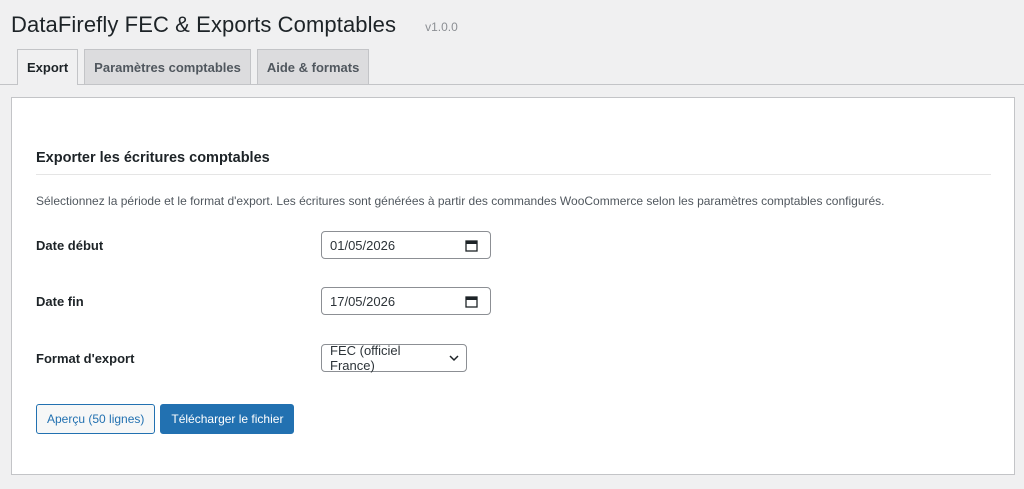  I want to click on tab-accounting-settings: Paramètres comptables, so click(167, 66).